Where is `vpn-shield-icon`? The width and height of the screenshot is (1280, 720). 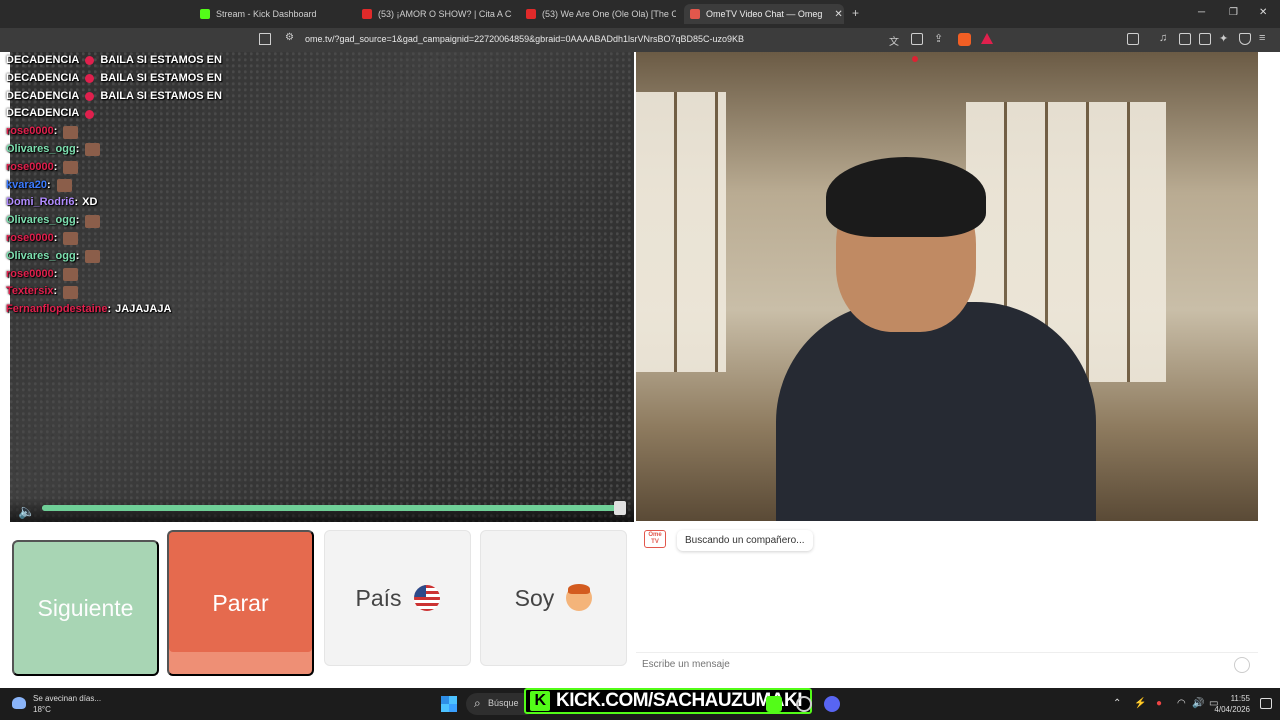
vpn-shield-icon is located at coordinates (1245, 39).